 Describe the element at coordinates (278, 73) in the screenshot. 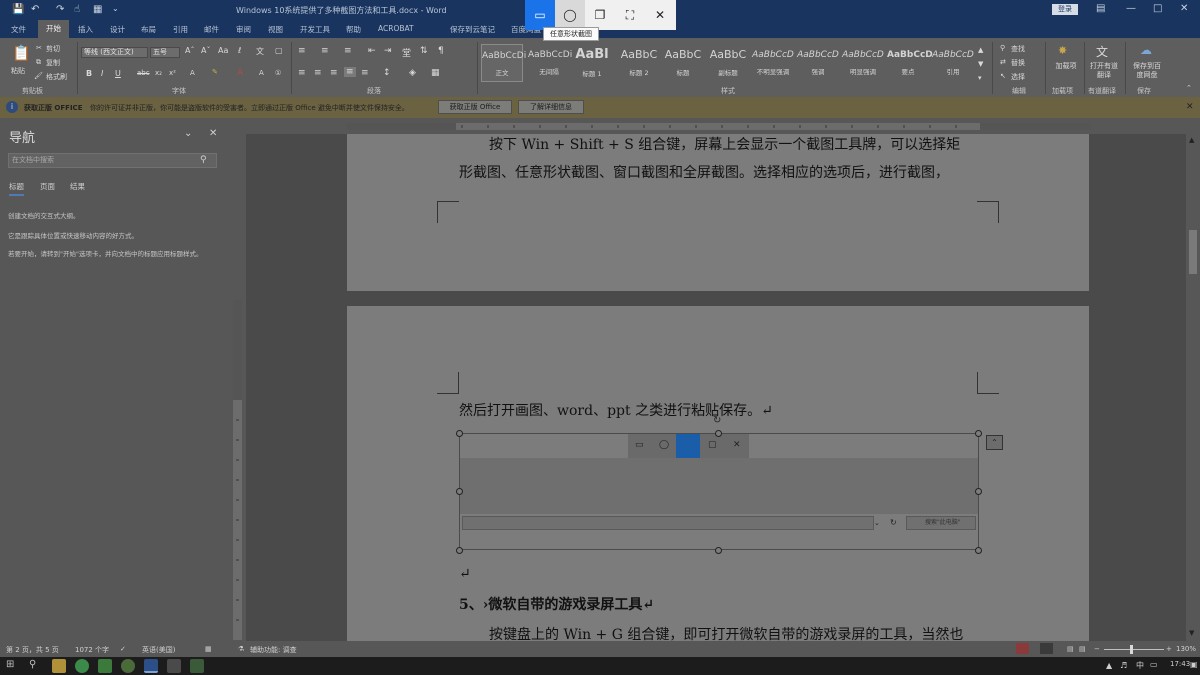

I see `enclose-char-icon: ①` at that location.